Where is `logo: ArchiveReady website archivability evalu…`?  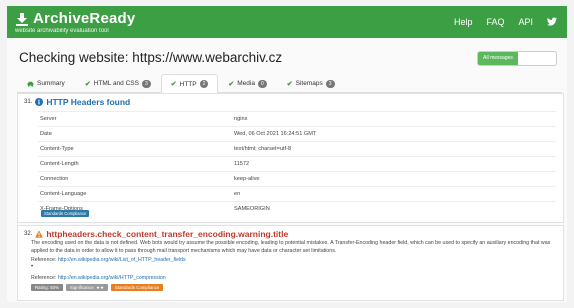
logo: ArchiveReady website archivability evalu… is located at coordinates (75, 22).